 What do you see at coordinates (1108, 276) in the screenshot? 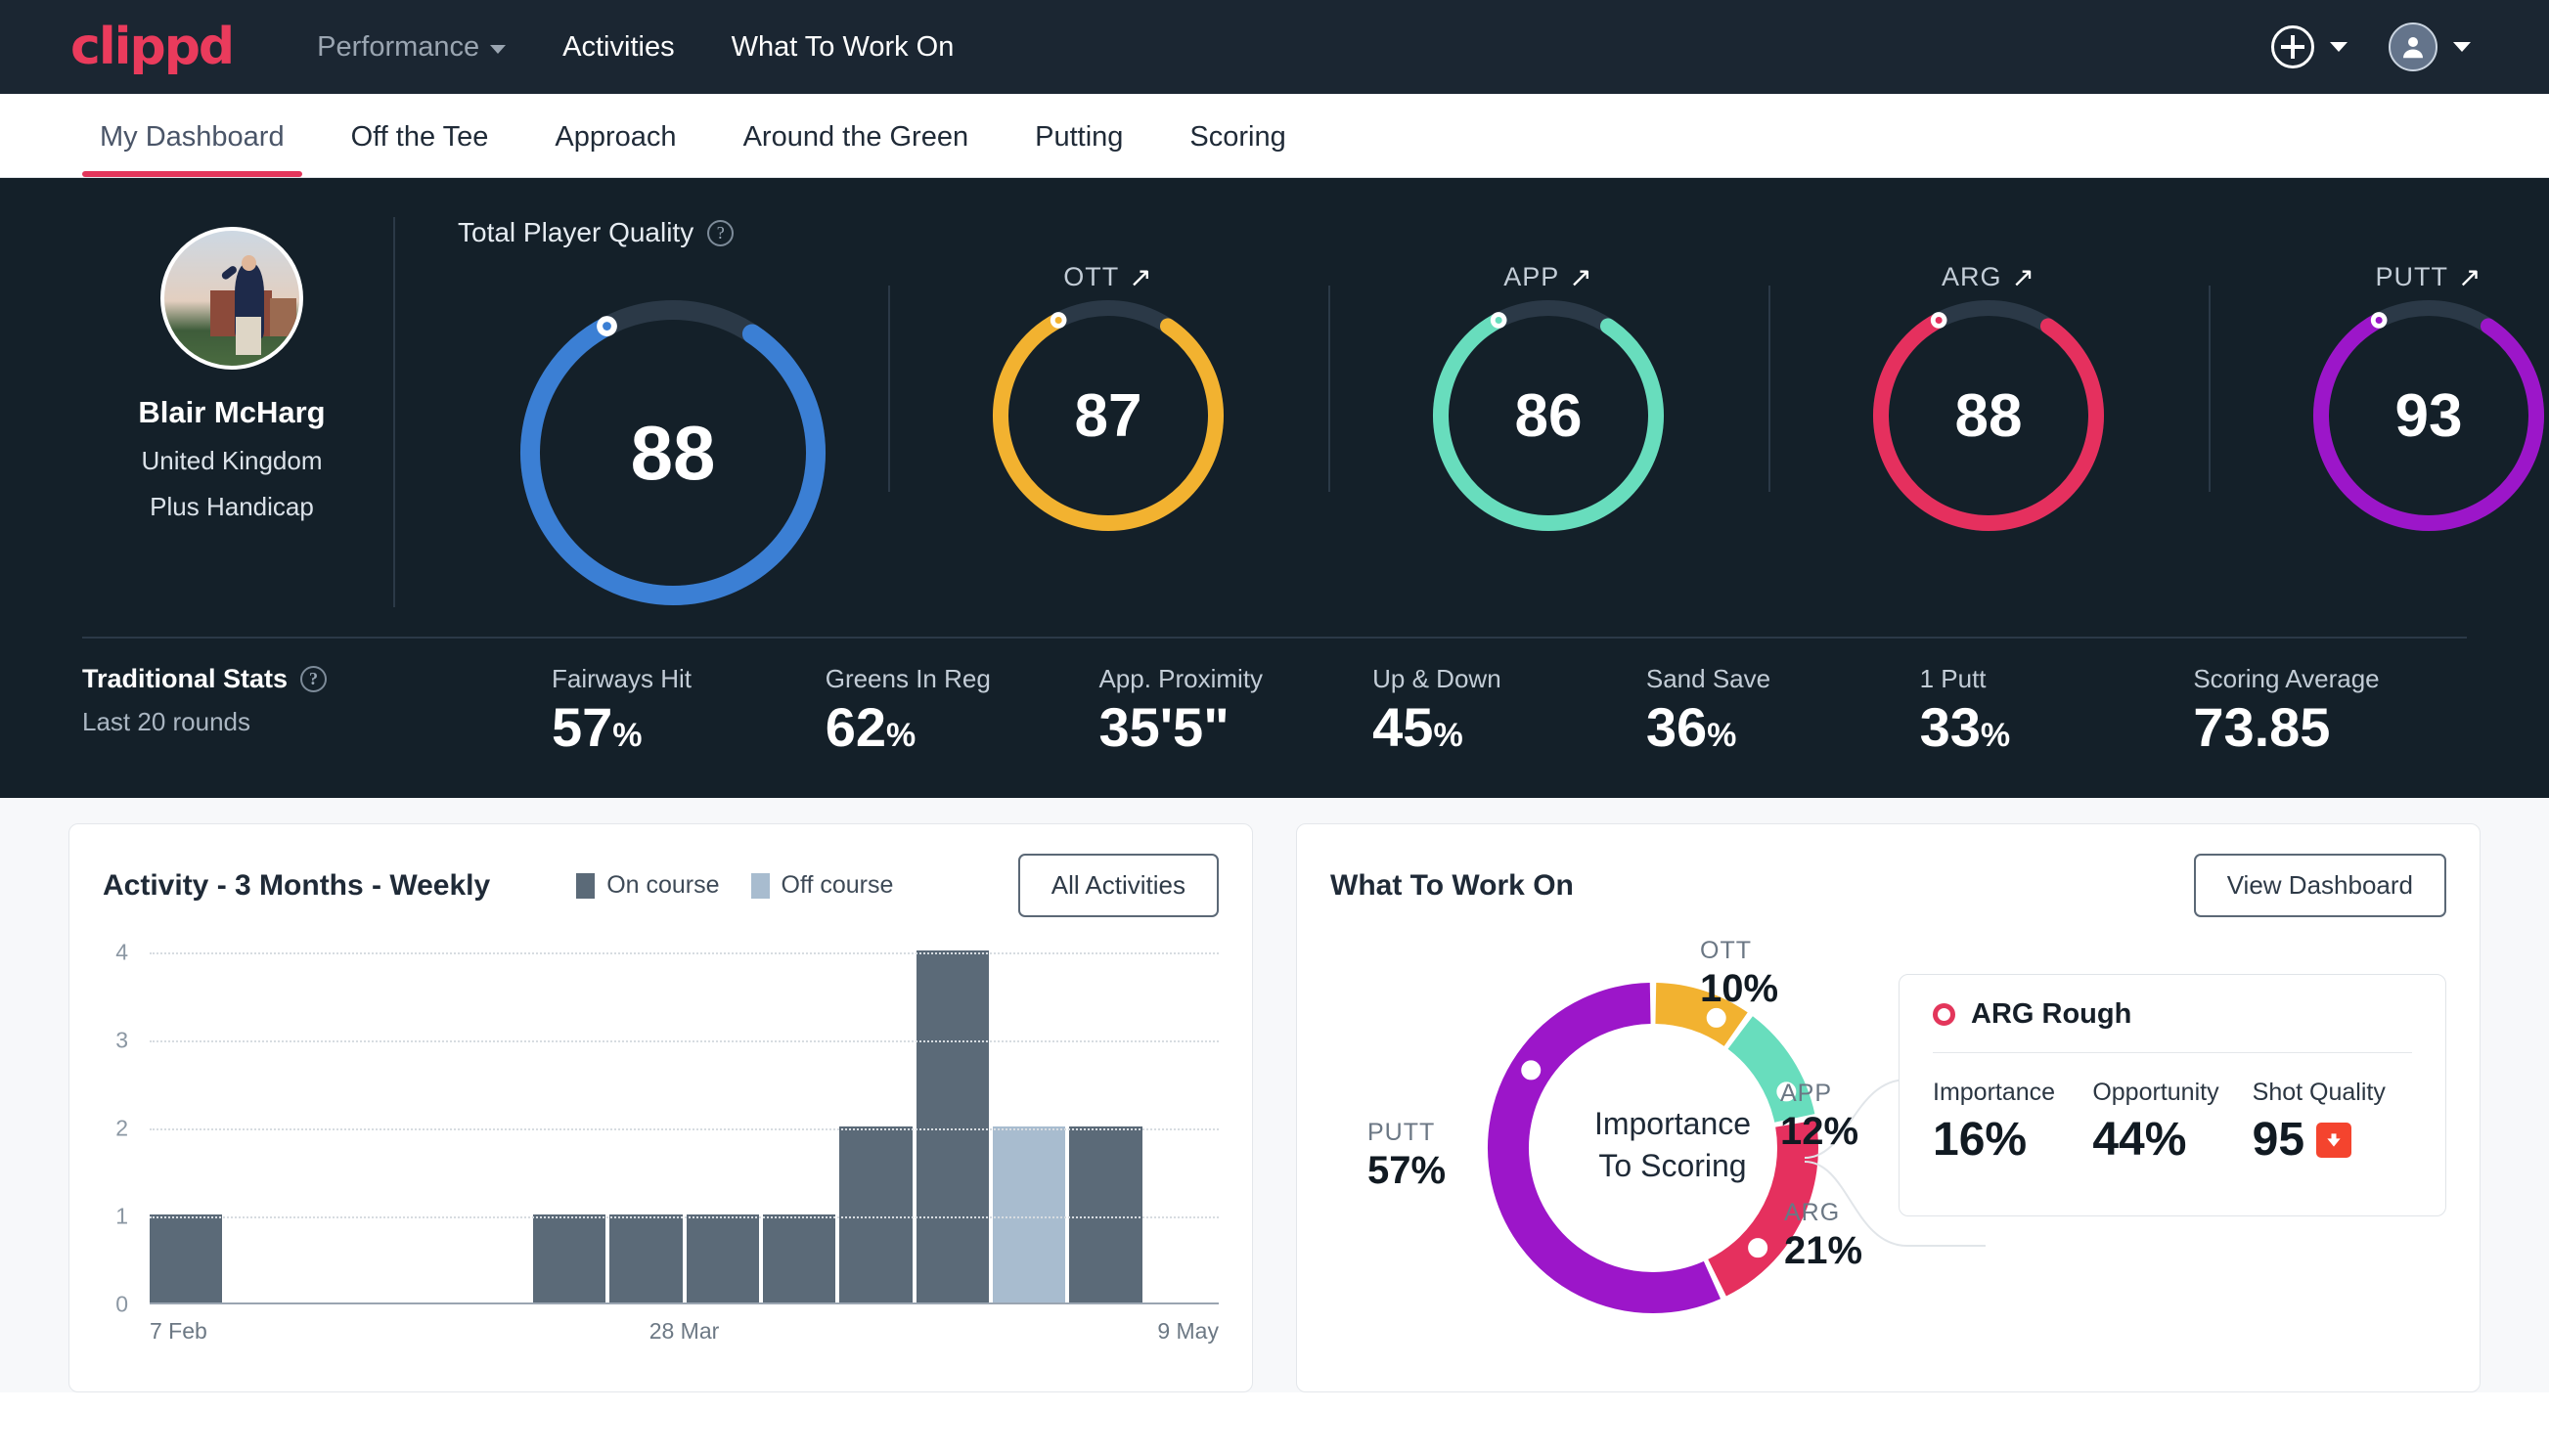
I see `ring-label: OTT ↗` at bounding box center [1108, 276].